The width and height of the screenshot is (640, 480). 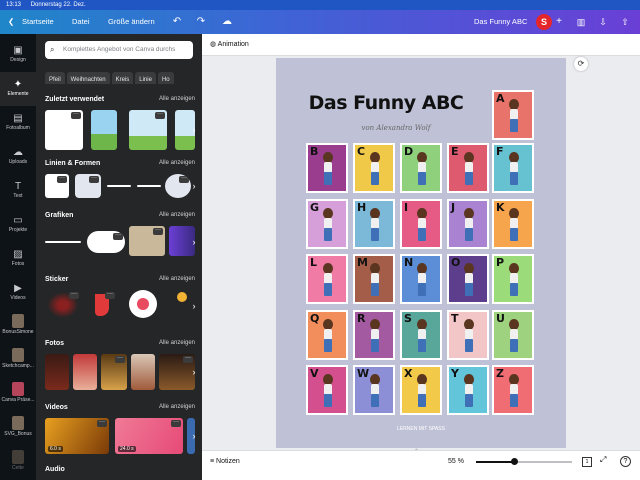 I want to click on cloud-sync-icon: ☁, so click(x=227, y=22).